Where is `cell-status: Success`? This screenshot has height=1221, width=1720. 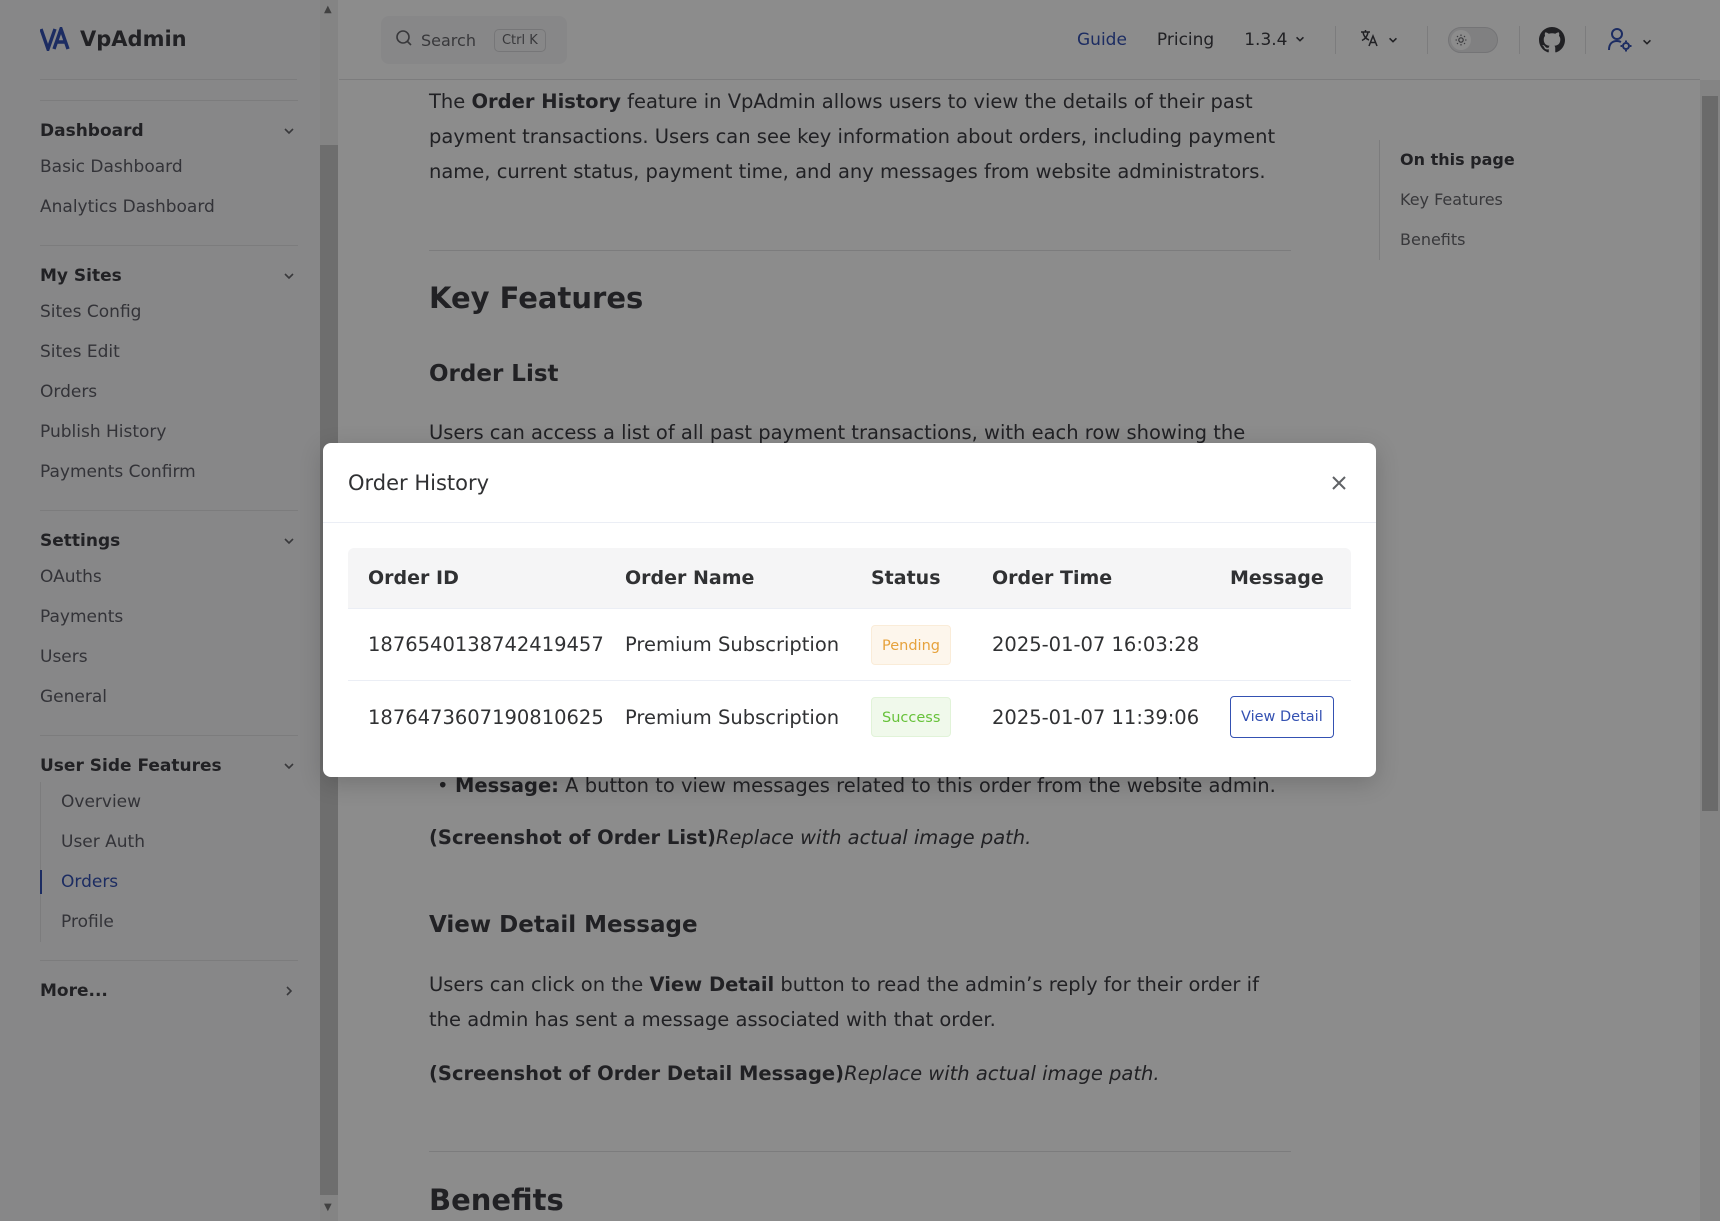
cell-status: Success is located at coordinates (911, 717).